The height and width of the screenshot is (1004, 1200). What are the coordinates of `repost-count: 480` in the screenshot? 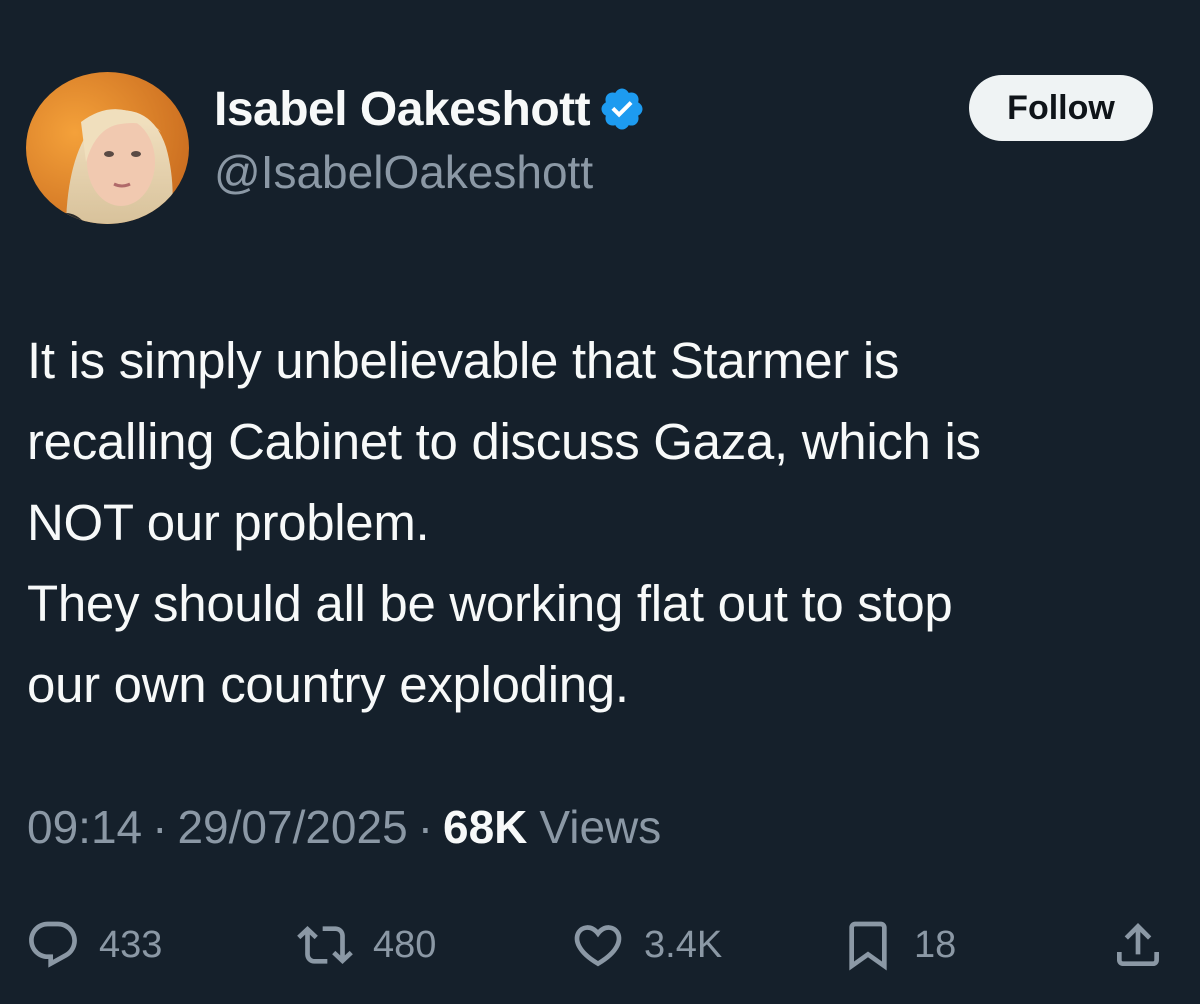 It's located at (405, 944).